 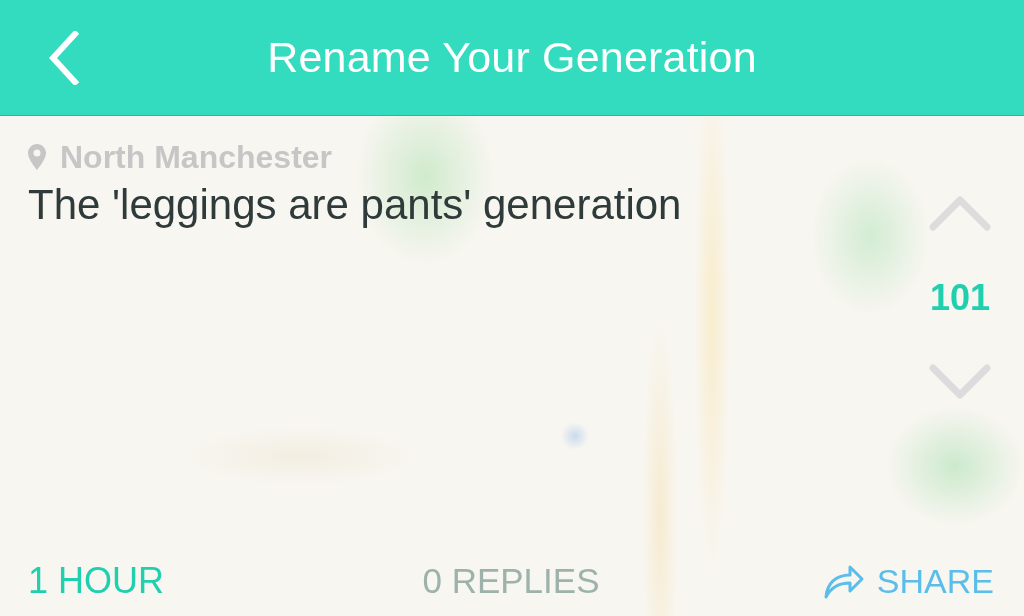 I want to click on vote-count: 101, so click(x=960, y=298).